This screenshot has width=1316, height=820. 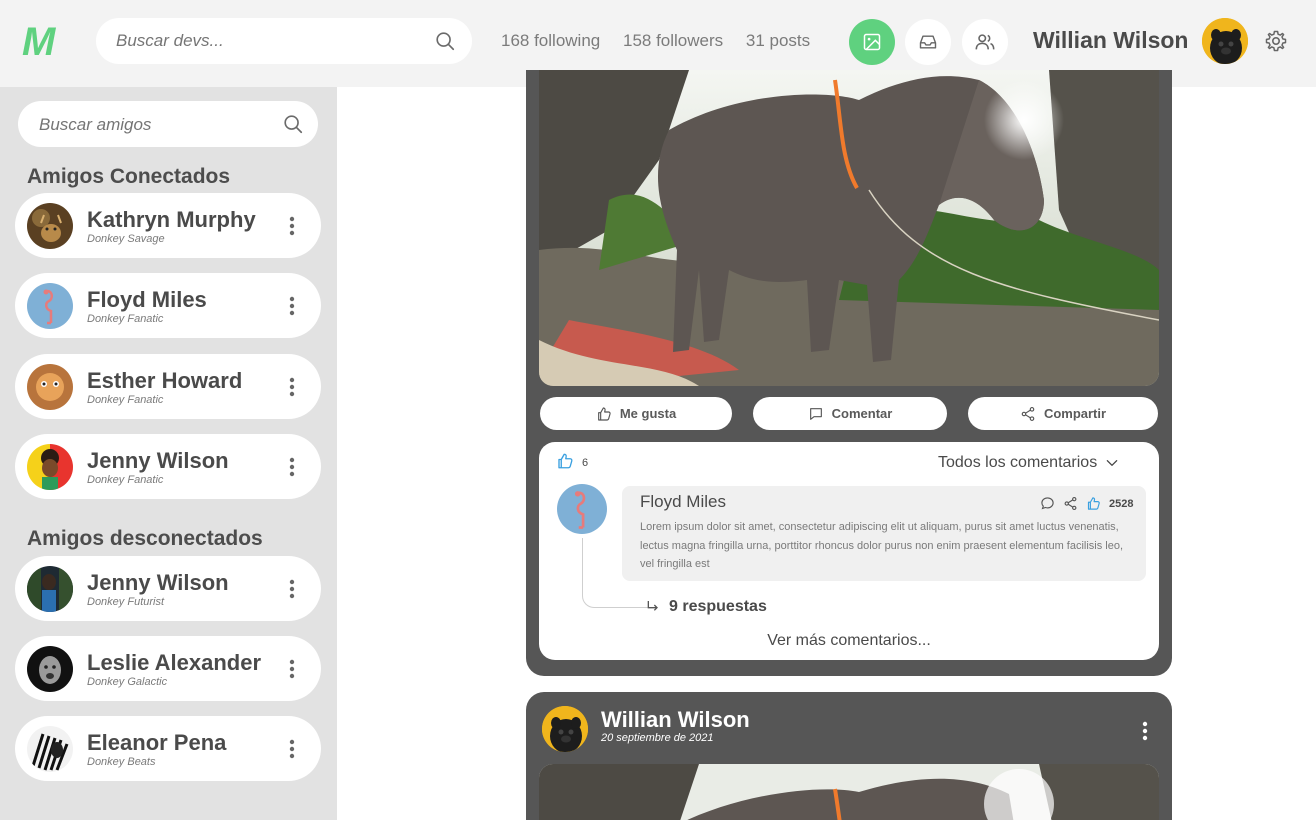 I want to click on friend-card: Jenny Wilson Donkey Fanatic, so click(x=168, y=466).